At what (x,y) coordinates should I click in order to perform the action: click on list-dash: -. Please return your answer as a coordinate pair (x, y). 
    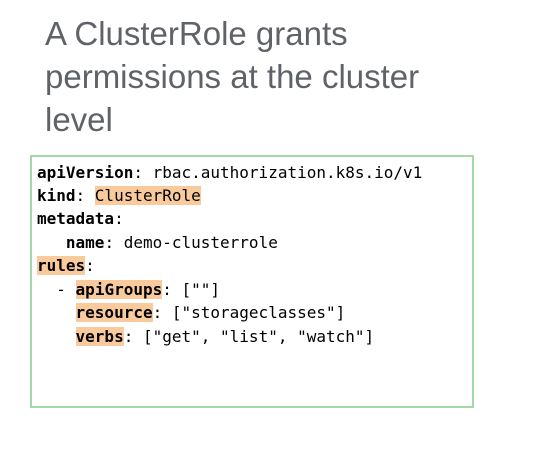
    Looking at the image, I should click on (61, 289).